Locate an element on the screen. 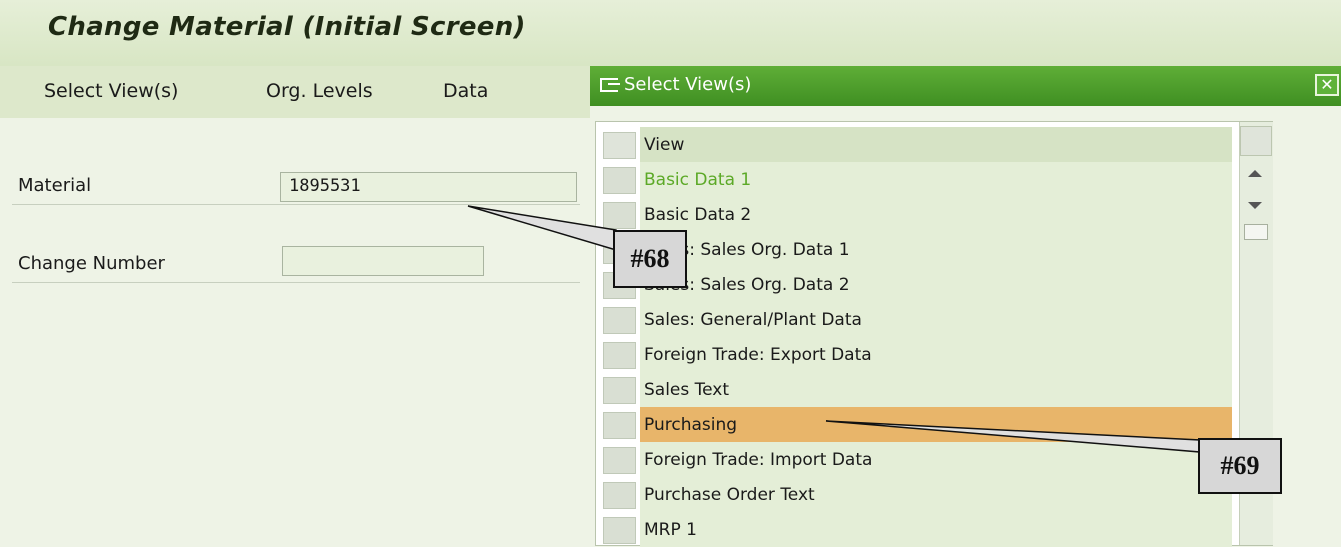  scroll-thumb is located at coordinates (1256, 232).